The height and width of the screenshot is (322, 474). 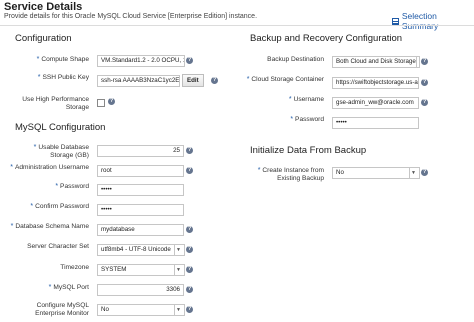 What do you see at coordinates (295, 59) in the screenshot?
I see `backup-destination-label: Backup Destination` at bounding box center [295, 59].